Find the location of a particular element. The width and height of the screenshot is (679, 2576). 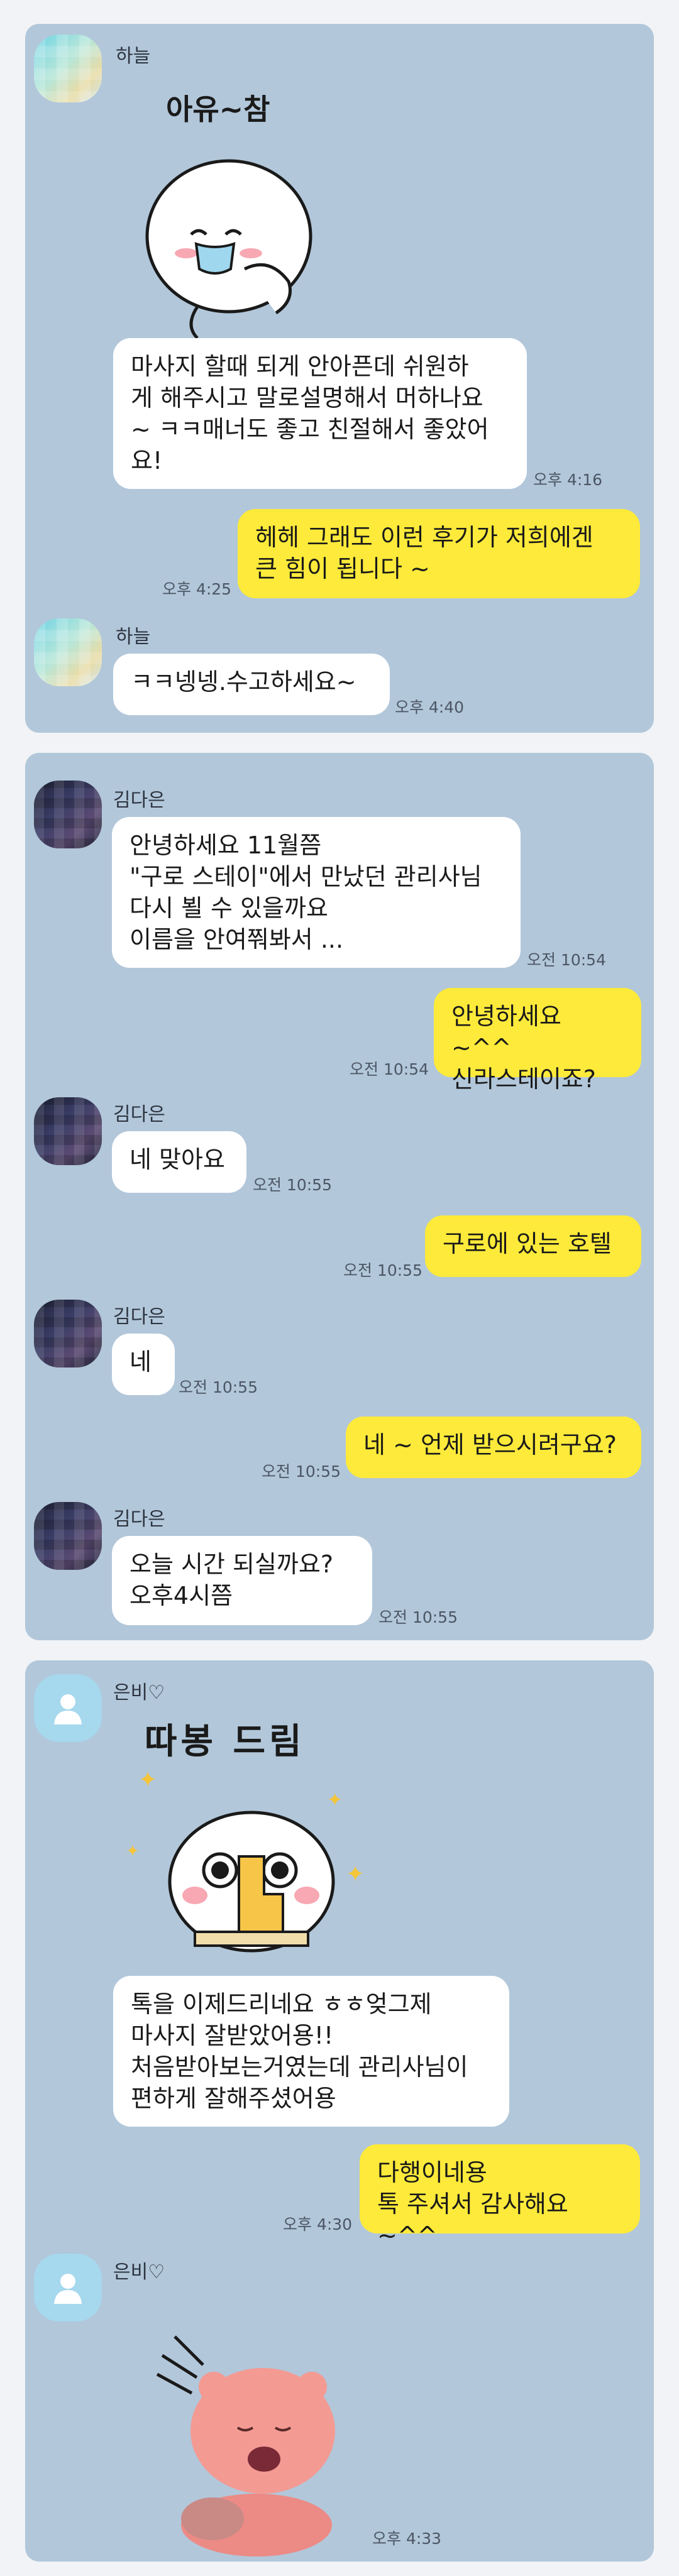

message-time: 오전 10:54 is located at coordinates (566, 960).